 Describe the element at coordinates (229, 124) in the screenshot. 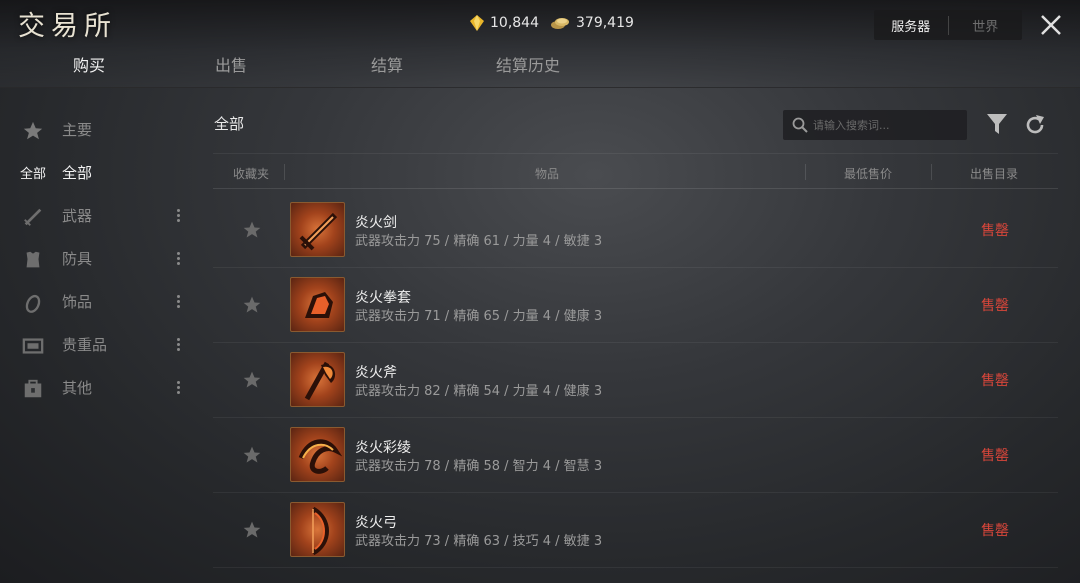

I see `page-title: 全部` at that location.